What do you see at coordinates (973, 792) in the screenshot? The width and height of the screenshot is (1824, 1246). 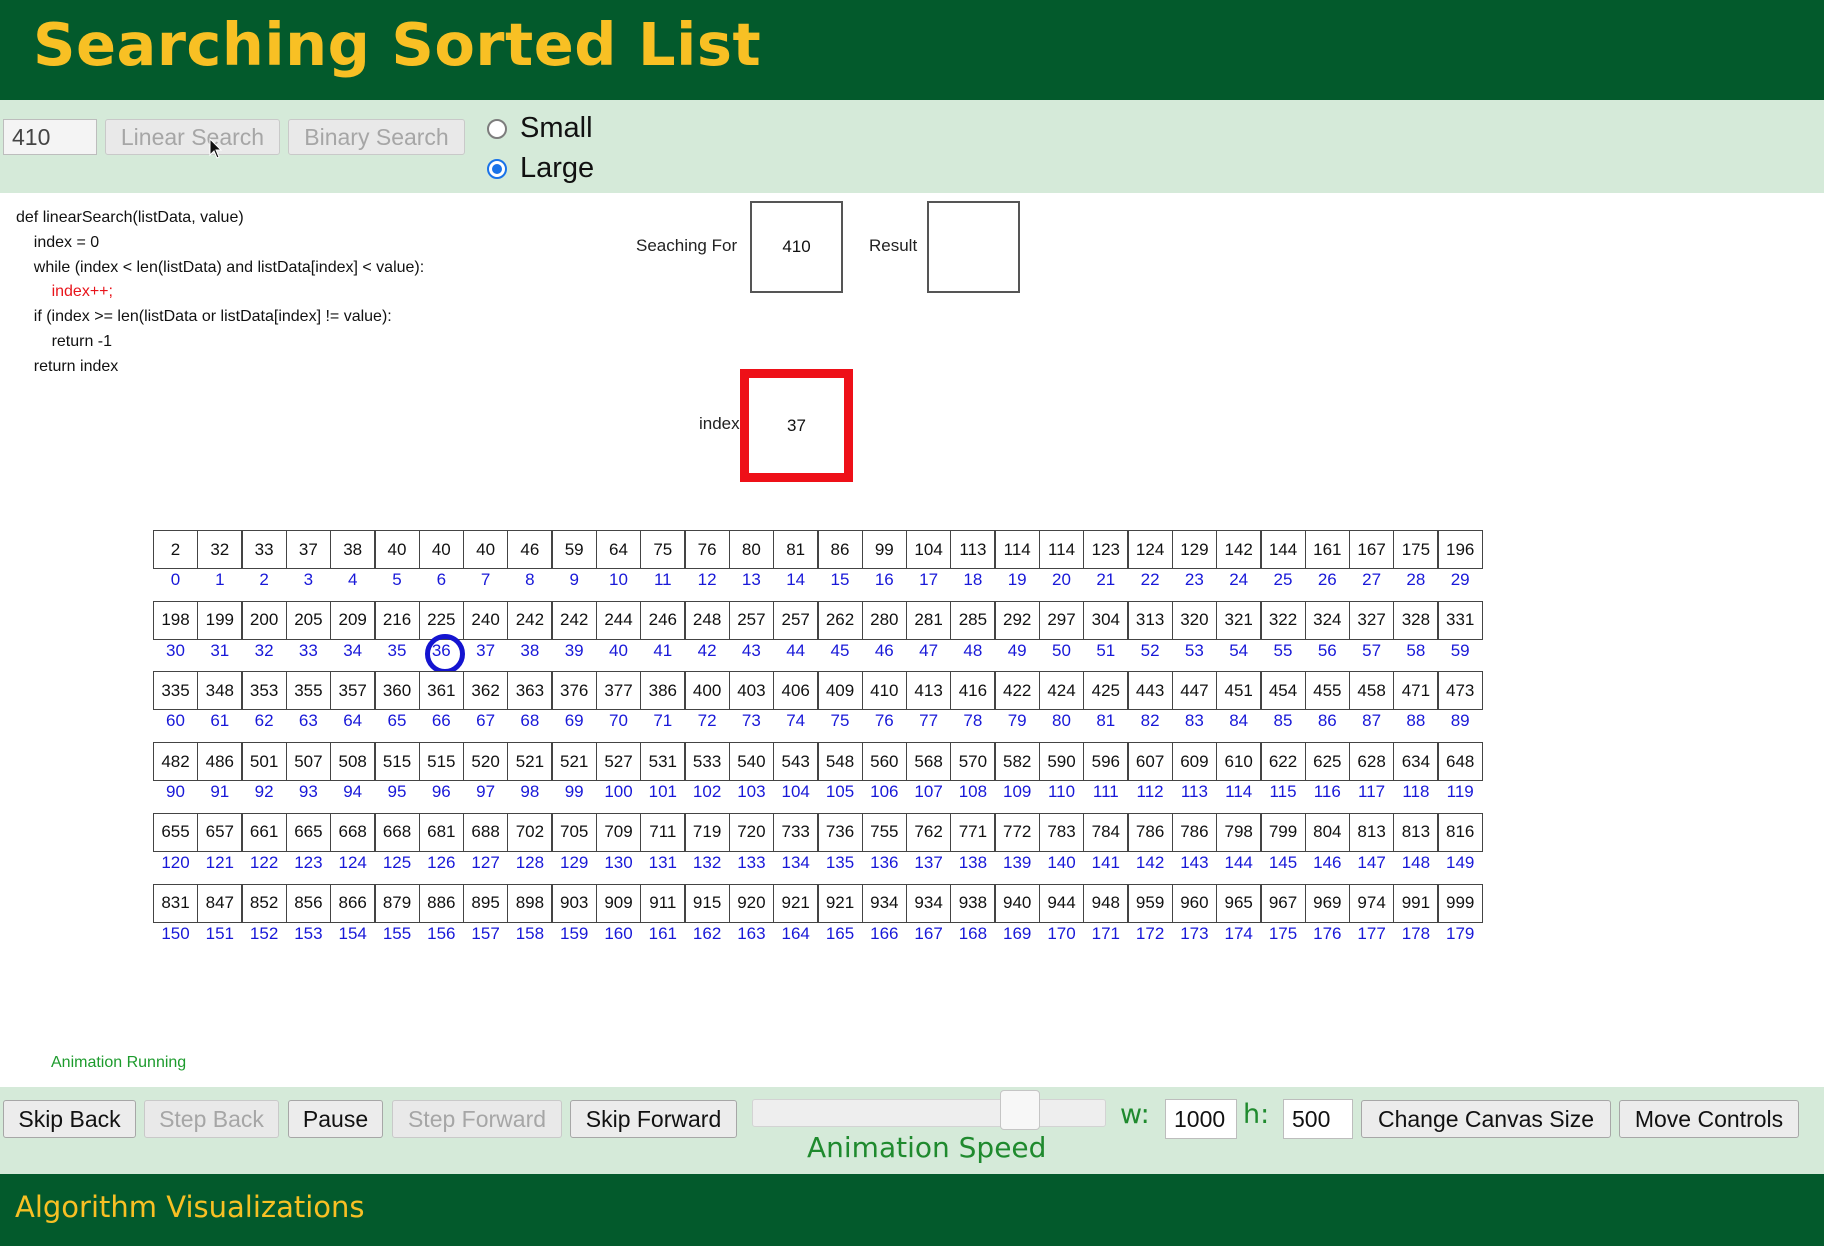 I see `array-index-label: 108` at bounding box center [973, 792].